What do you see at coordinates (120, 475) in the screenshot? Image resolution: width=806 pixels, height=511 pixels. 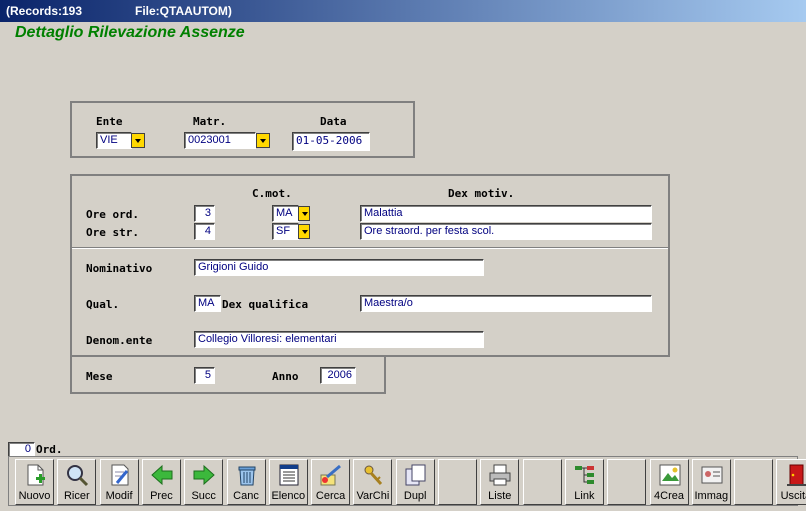 I see `edit-document-icon` at bounding box center [120, 475].